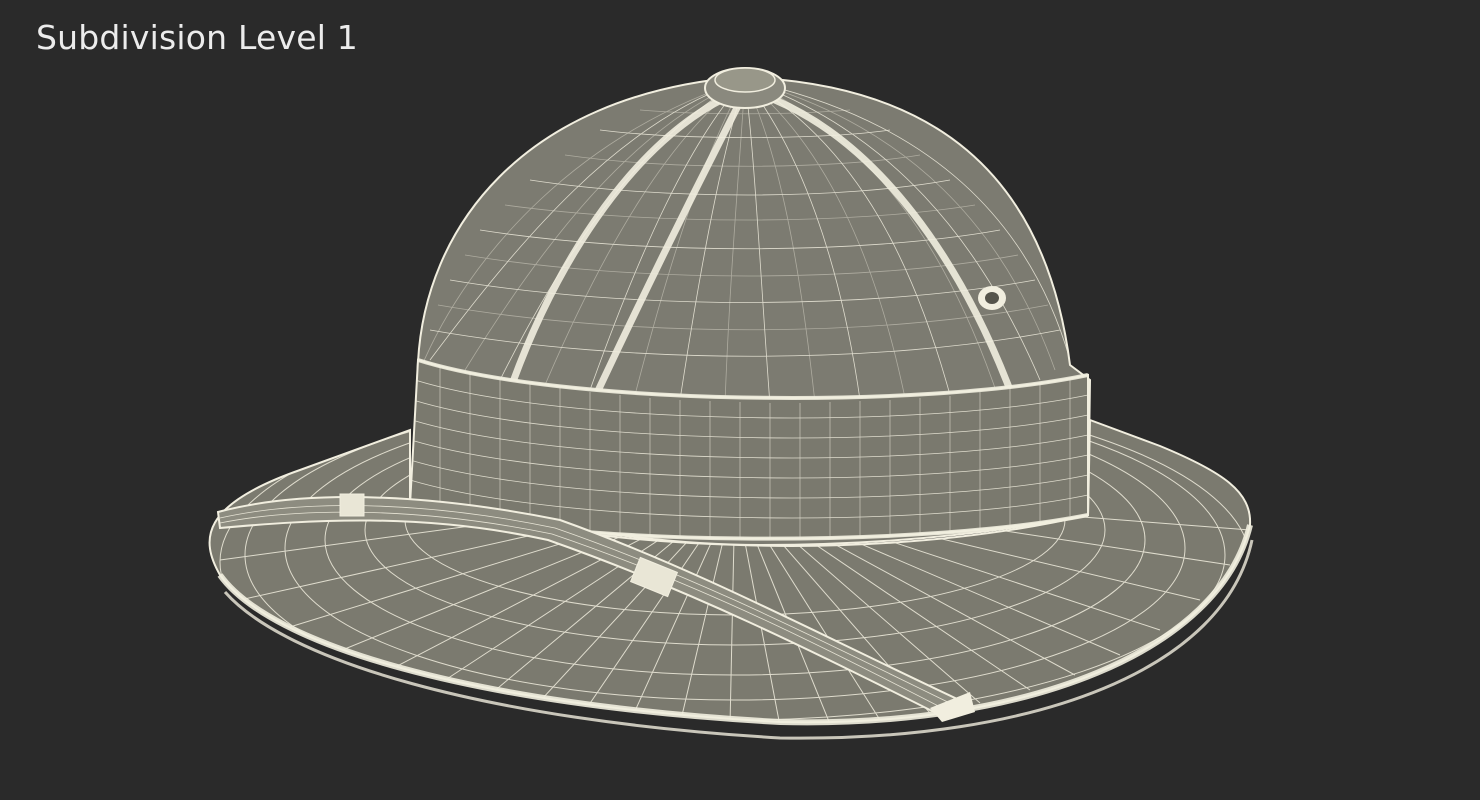  Describe the element at coordinates (992, 298) in the screenshot. I see `vent-grommet` at that location.